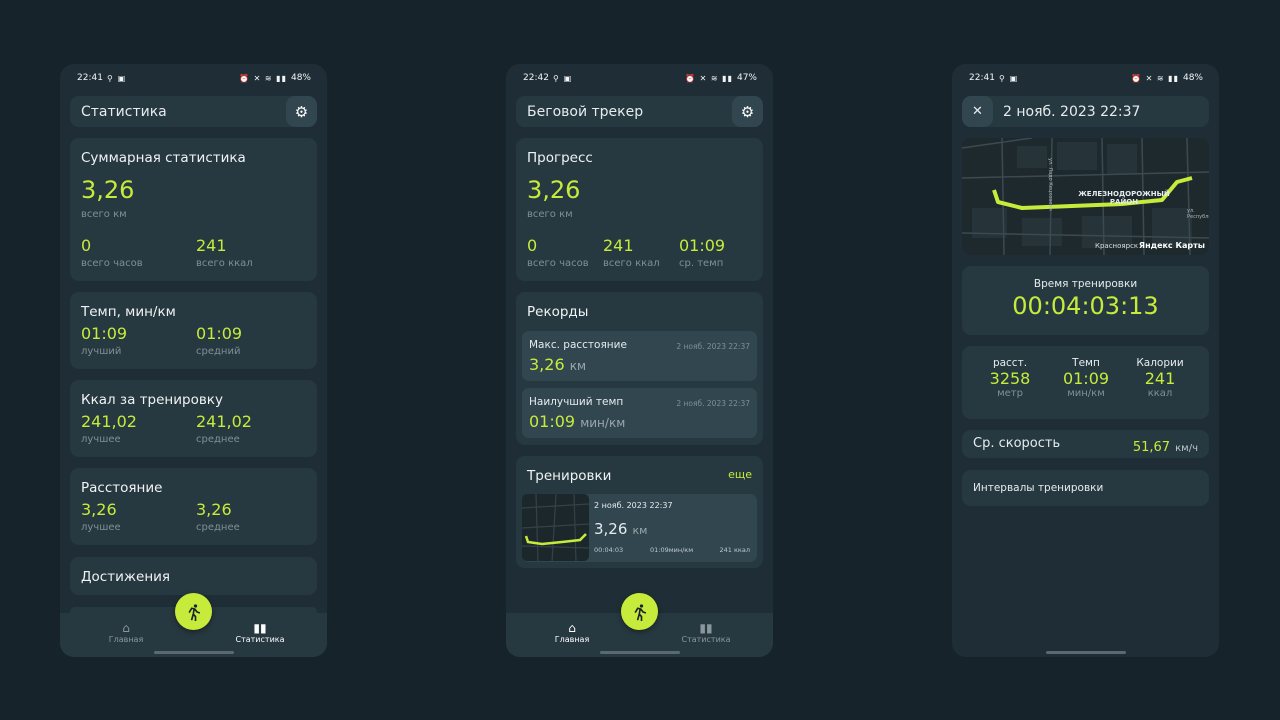 Image resolution: width=1280 pixels, height=720 pixels. I want to click on distance-avg-label: среднее, so click(218, 527).